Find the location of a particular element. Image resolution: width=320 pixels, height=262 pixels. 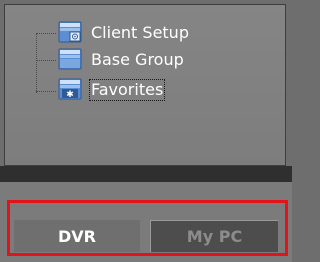

favorites-icon: ✱ is located at coordinates (70, 89).